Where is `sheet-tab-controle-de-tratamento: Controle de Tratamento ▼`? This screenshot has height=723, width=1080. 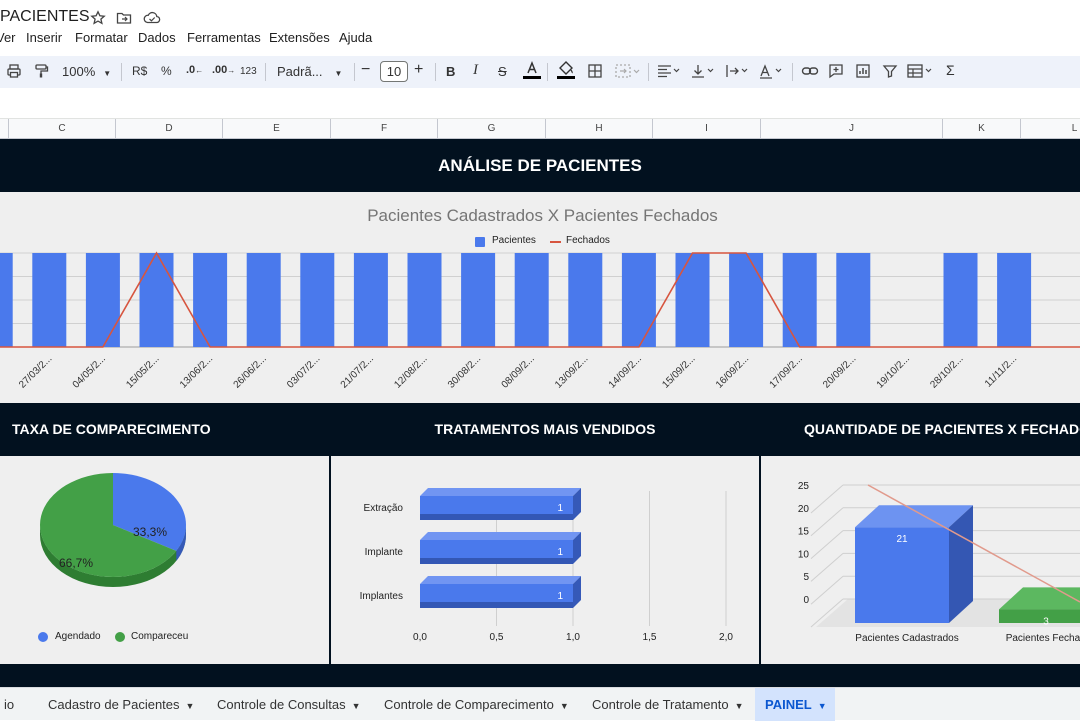
sheet-tab-controle-de-tratamento: Controle de Tratamento ▼ is located at coordinates (668, 704).